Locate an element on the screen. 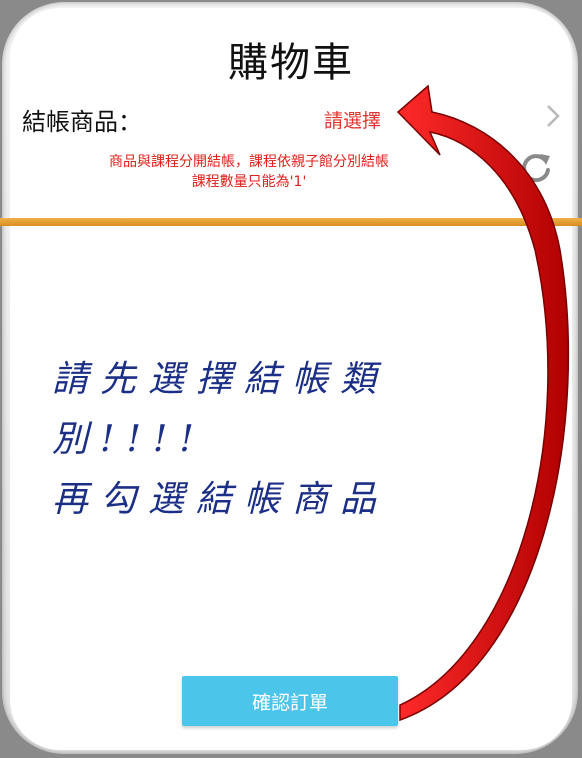  note-line: 請先選擇結帳類別!!!! is located at coordinates (220, 409).